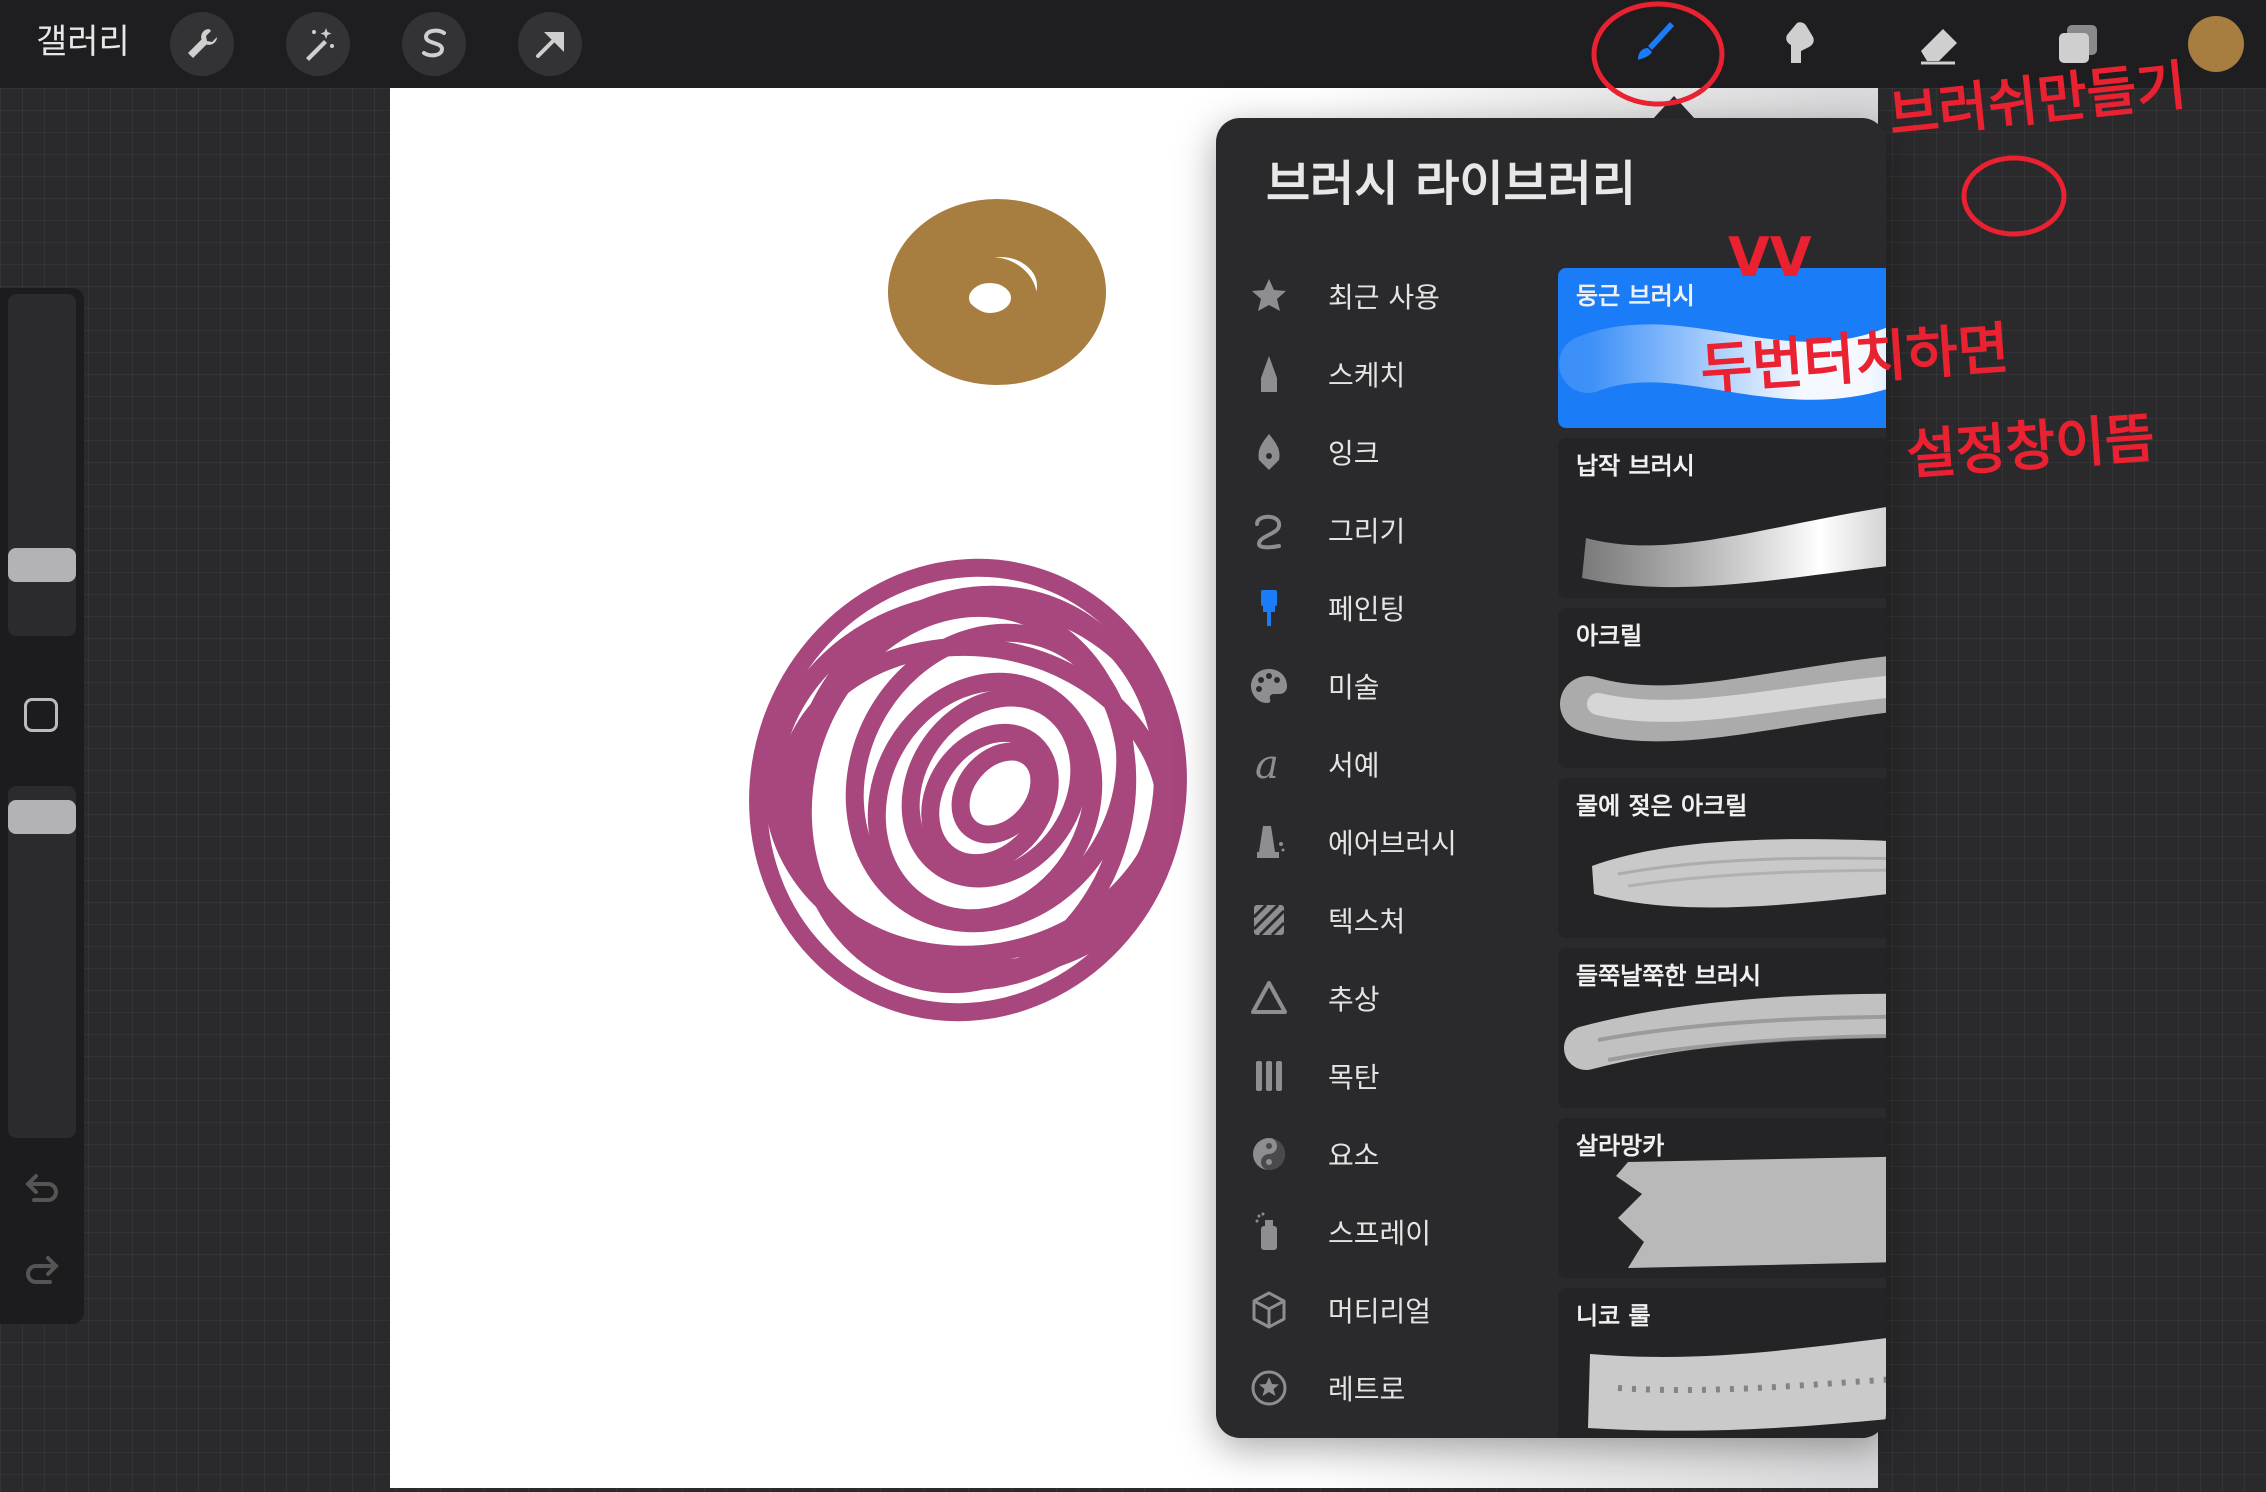 The height and width of the screenshot is (1492, 2266). Describe the element at coordinates (1414, 530) in the screenshot. I see `category-drawing: 그리기` at that location.